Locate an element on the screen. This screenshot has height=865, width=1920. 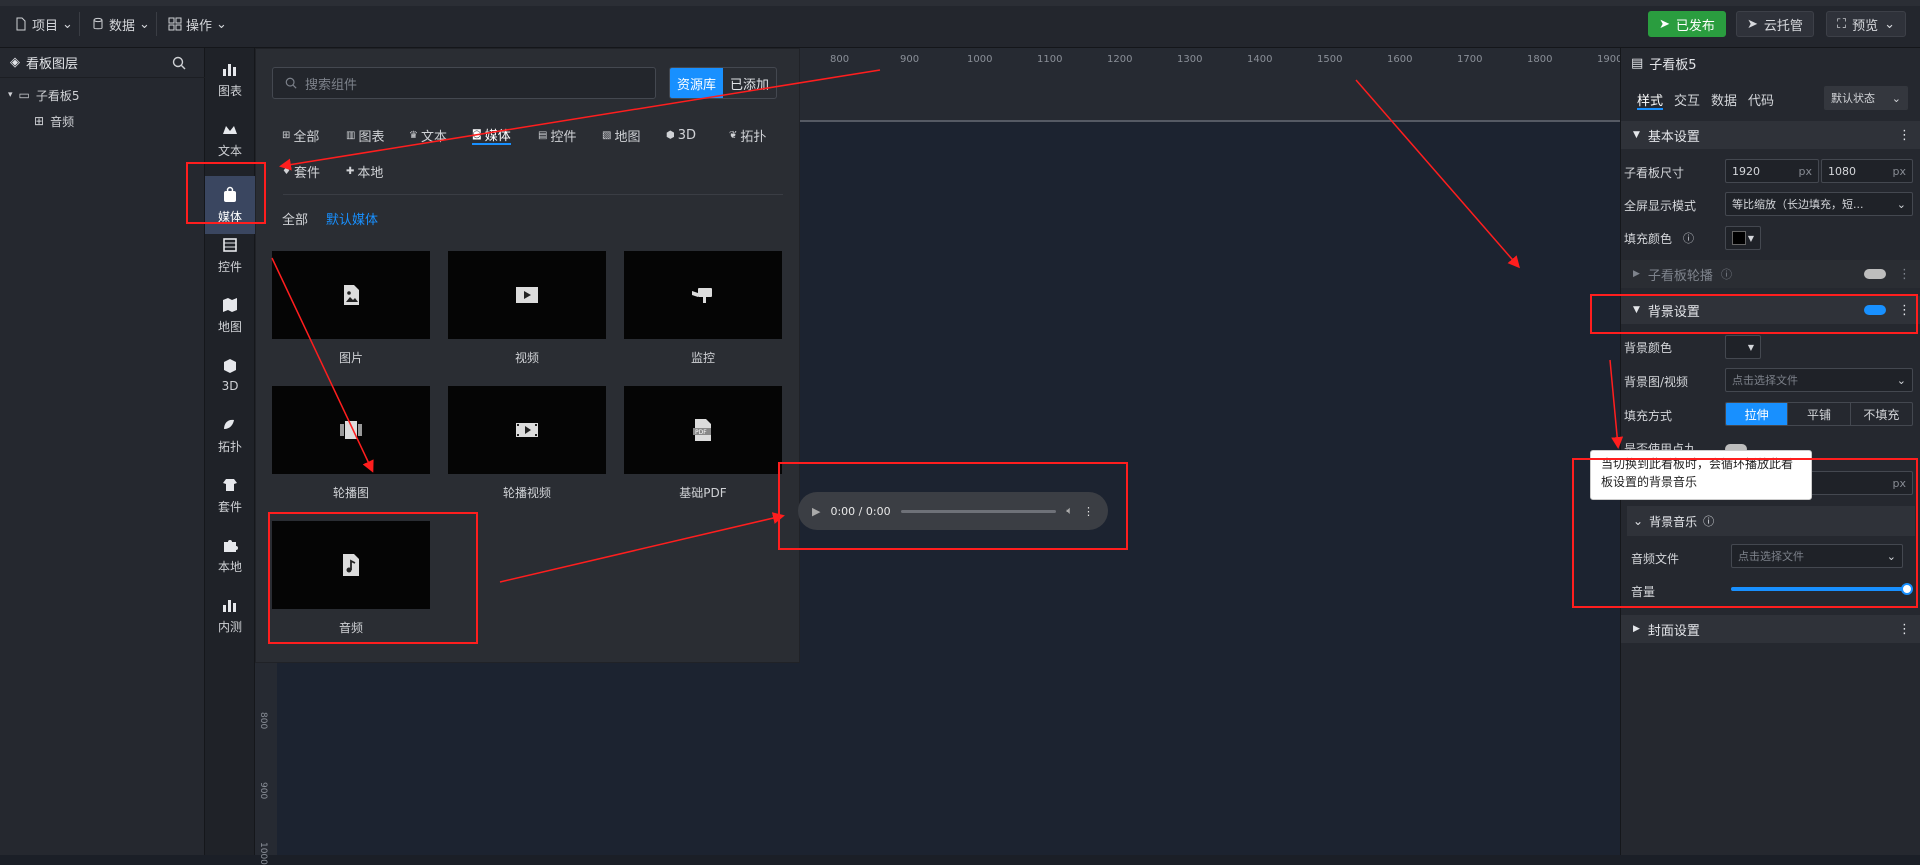
card-label: 轮播视频 is located at coordinates (526, 493).